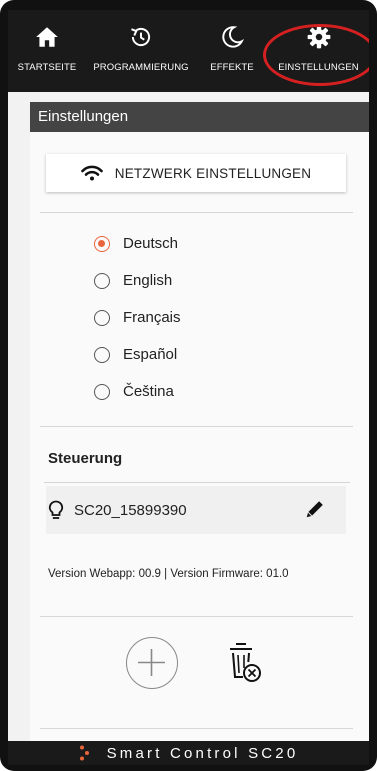  What do you see at coordinates (152, 317) in the screenshot?
I see `language-label: Français` at bounding box center [152, 317].